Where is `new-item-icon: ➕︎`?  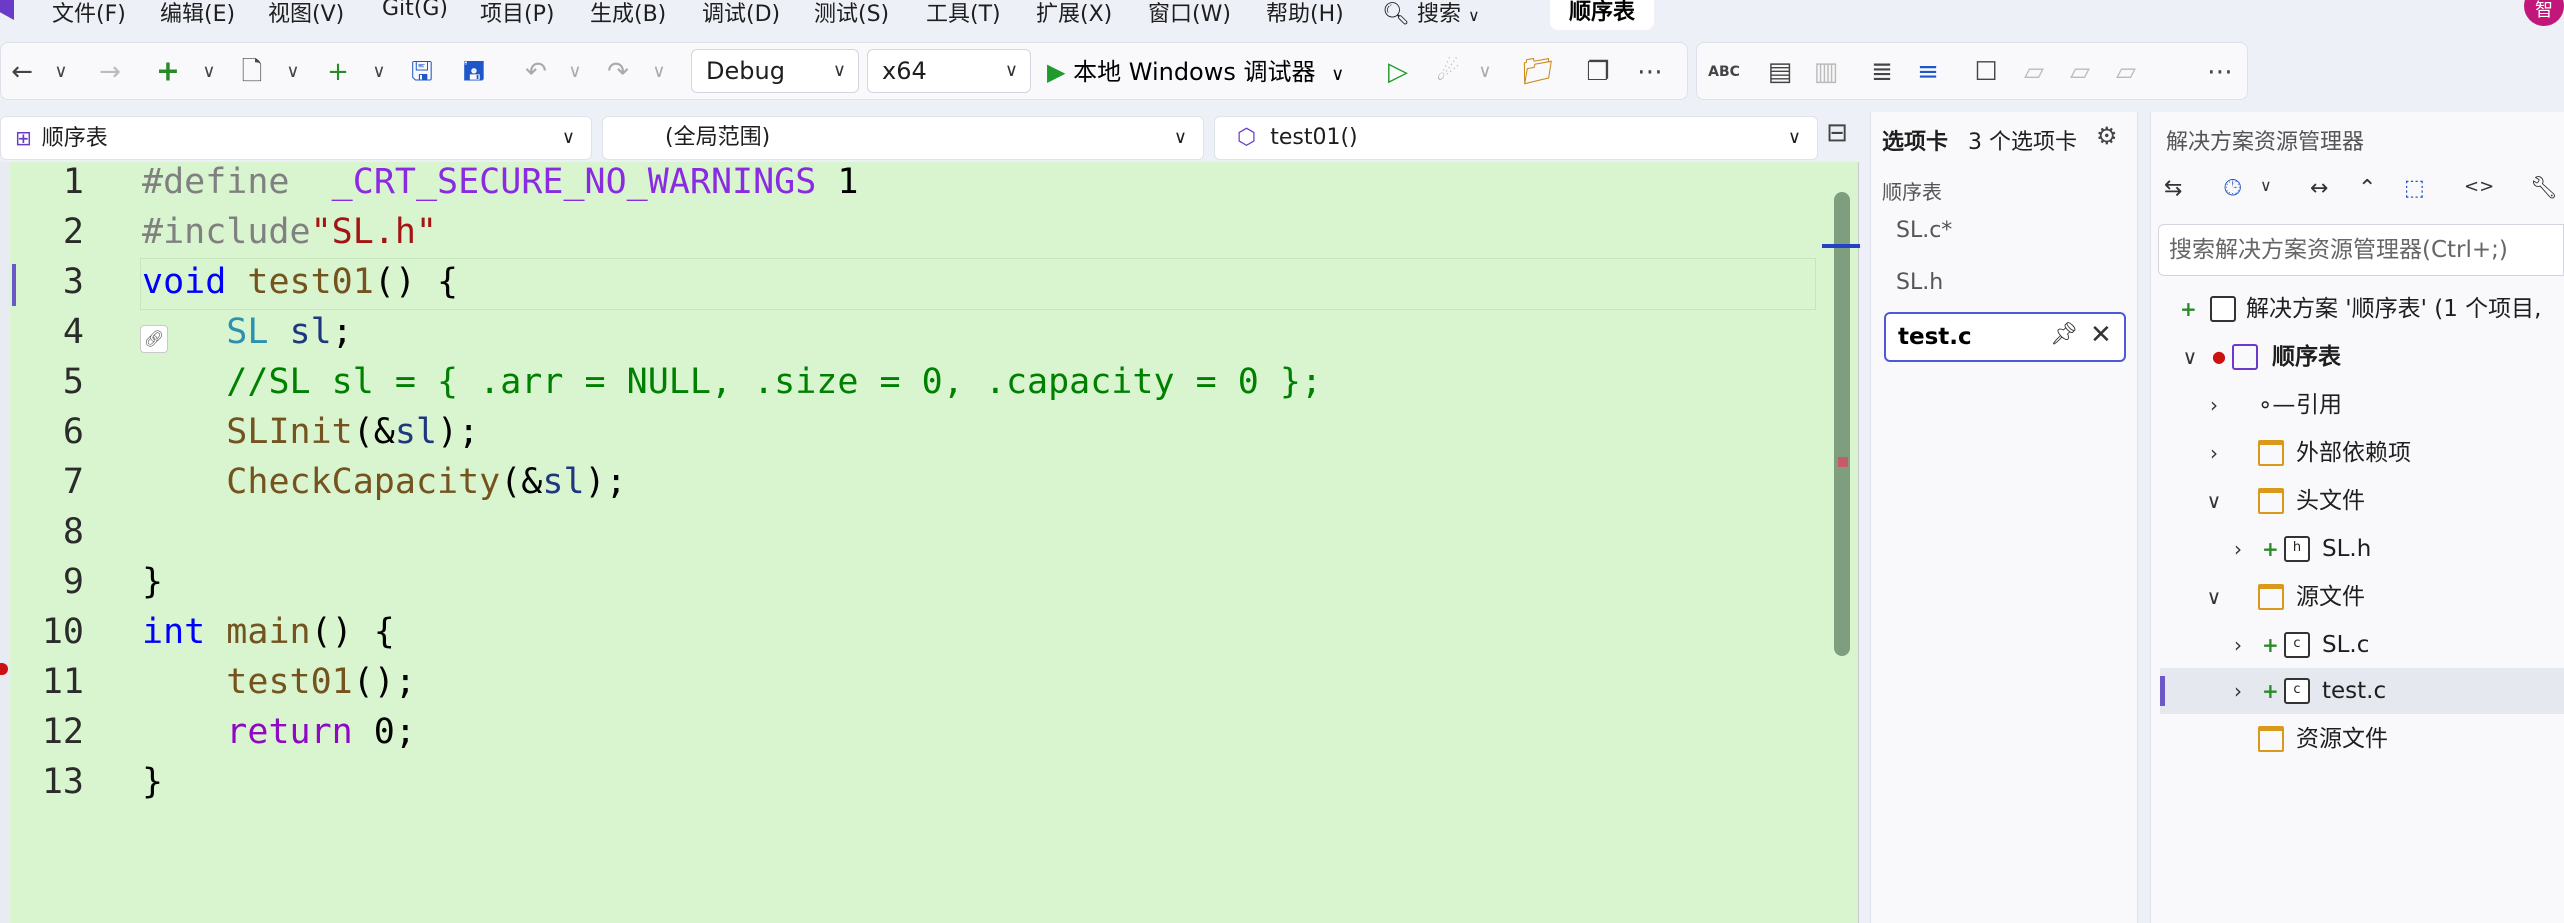 new-item-icon: ➕︎ is located at coordinates (168, 72).